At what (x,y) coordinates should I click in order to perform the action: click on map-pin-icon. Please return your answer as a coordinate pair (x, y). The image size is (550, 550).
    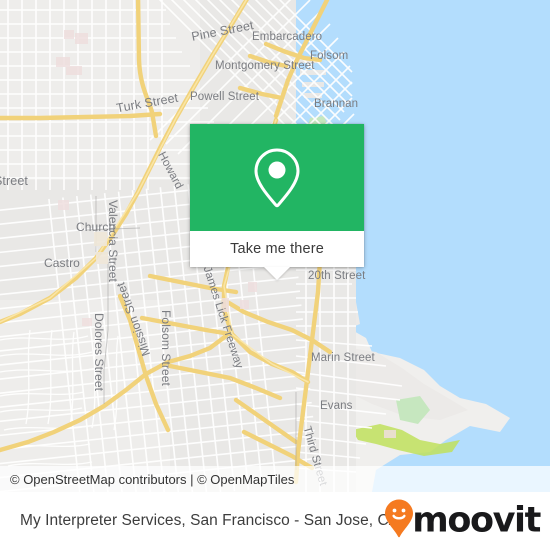
    Looking at the image, I should click on (277, 178).